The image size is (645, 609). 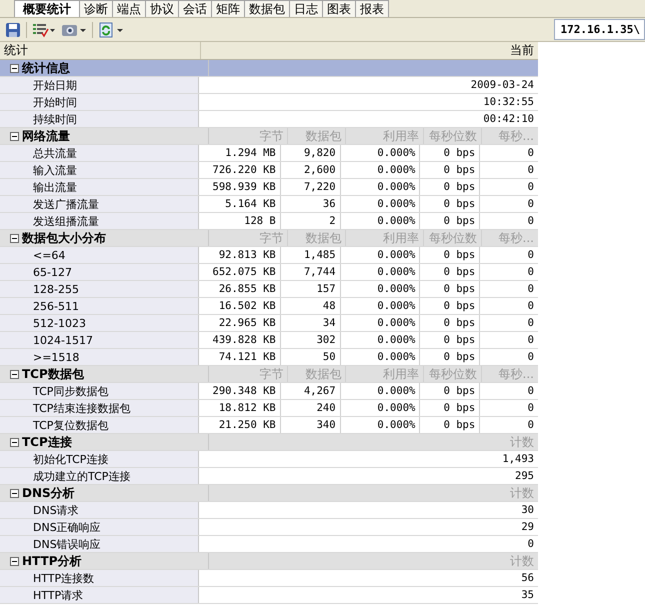 I want to click on tab: 协议, so click(x=162, y=8).